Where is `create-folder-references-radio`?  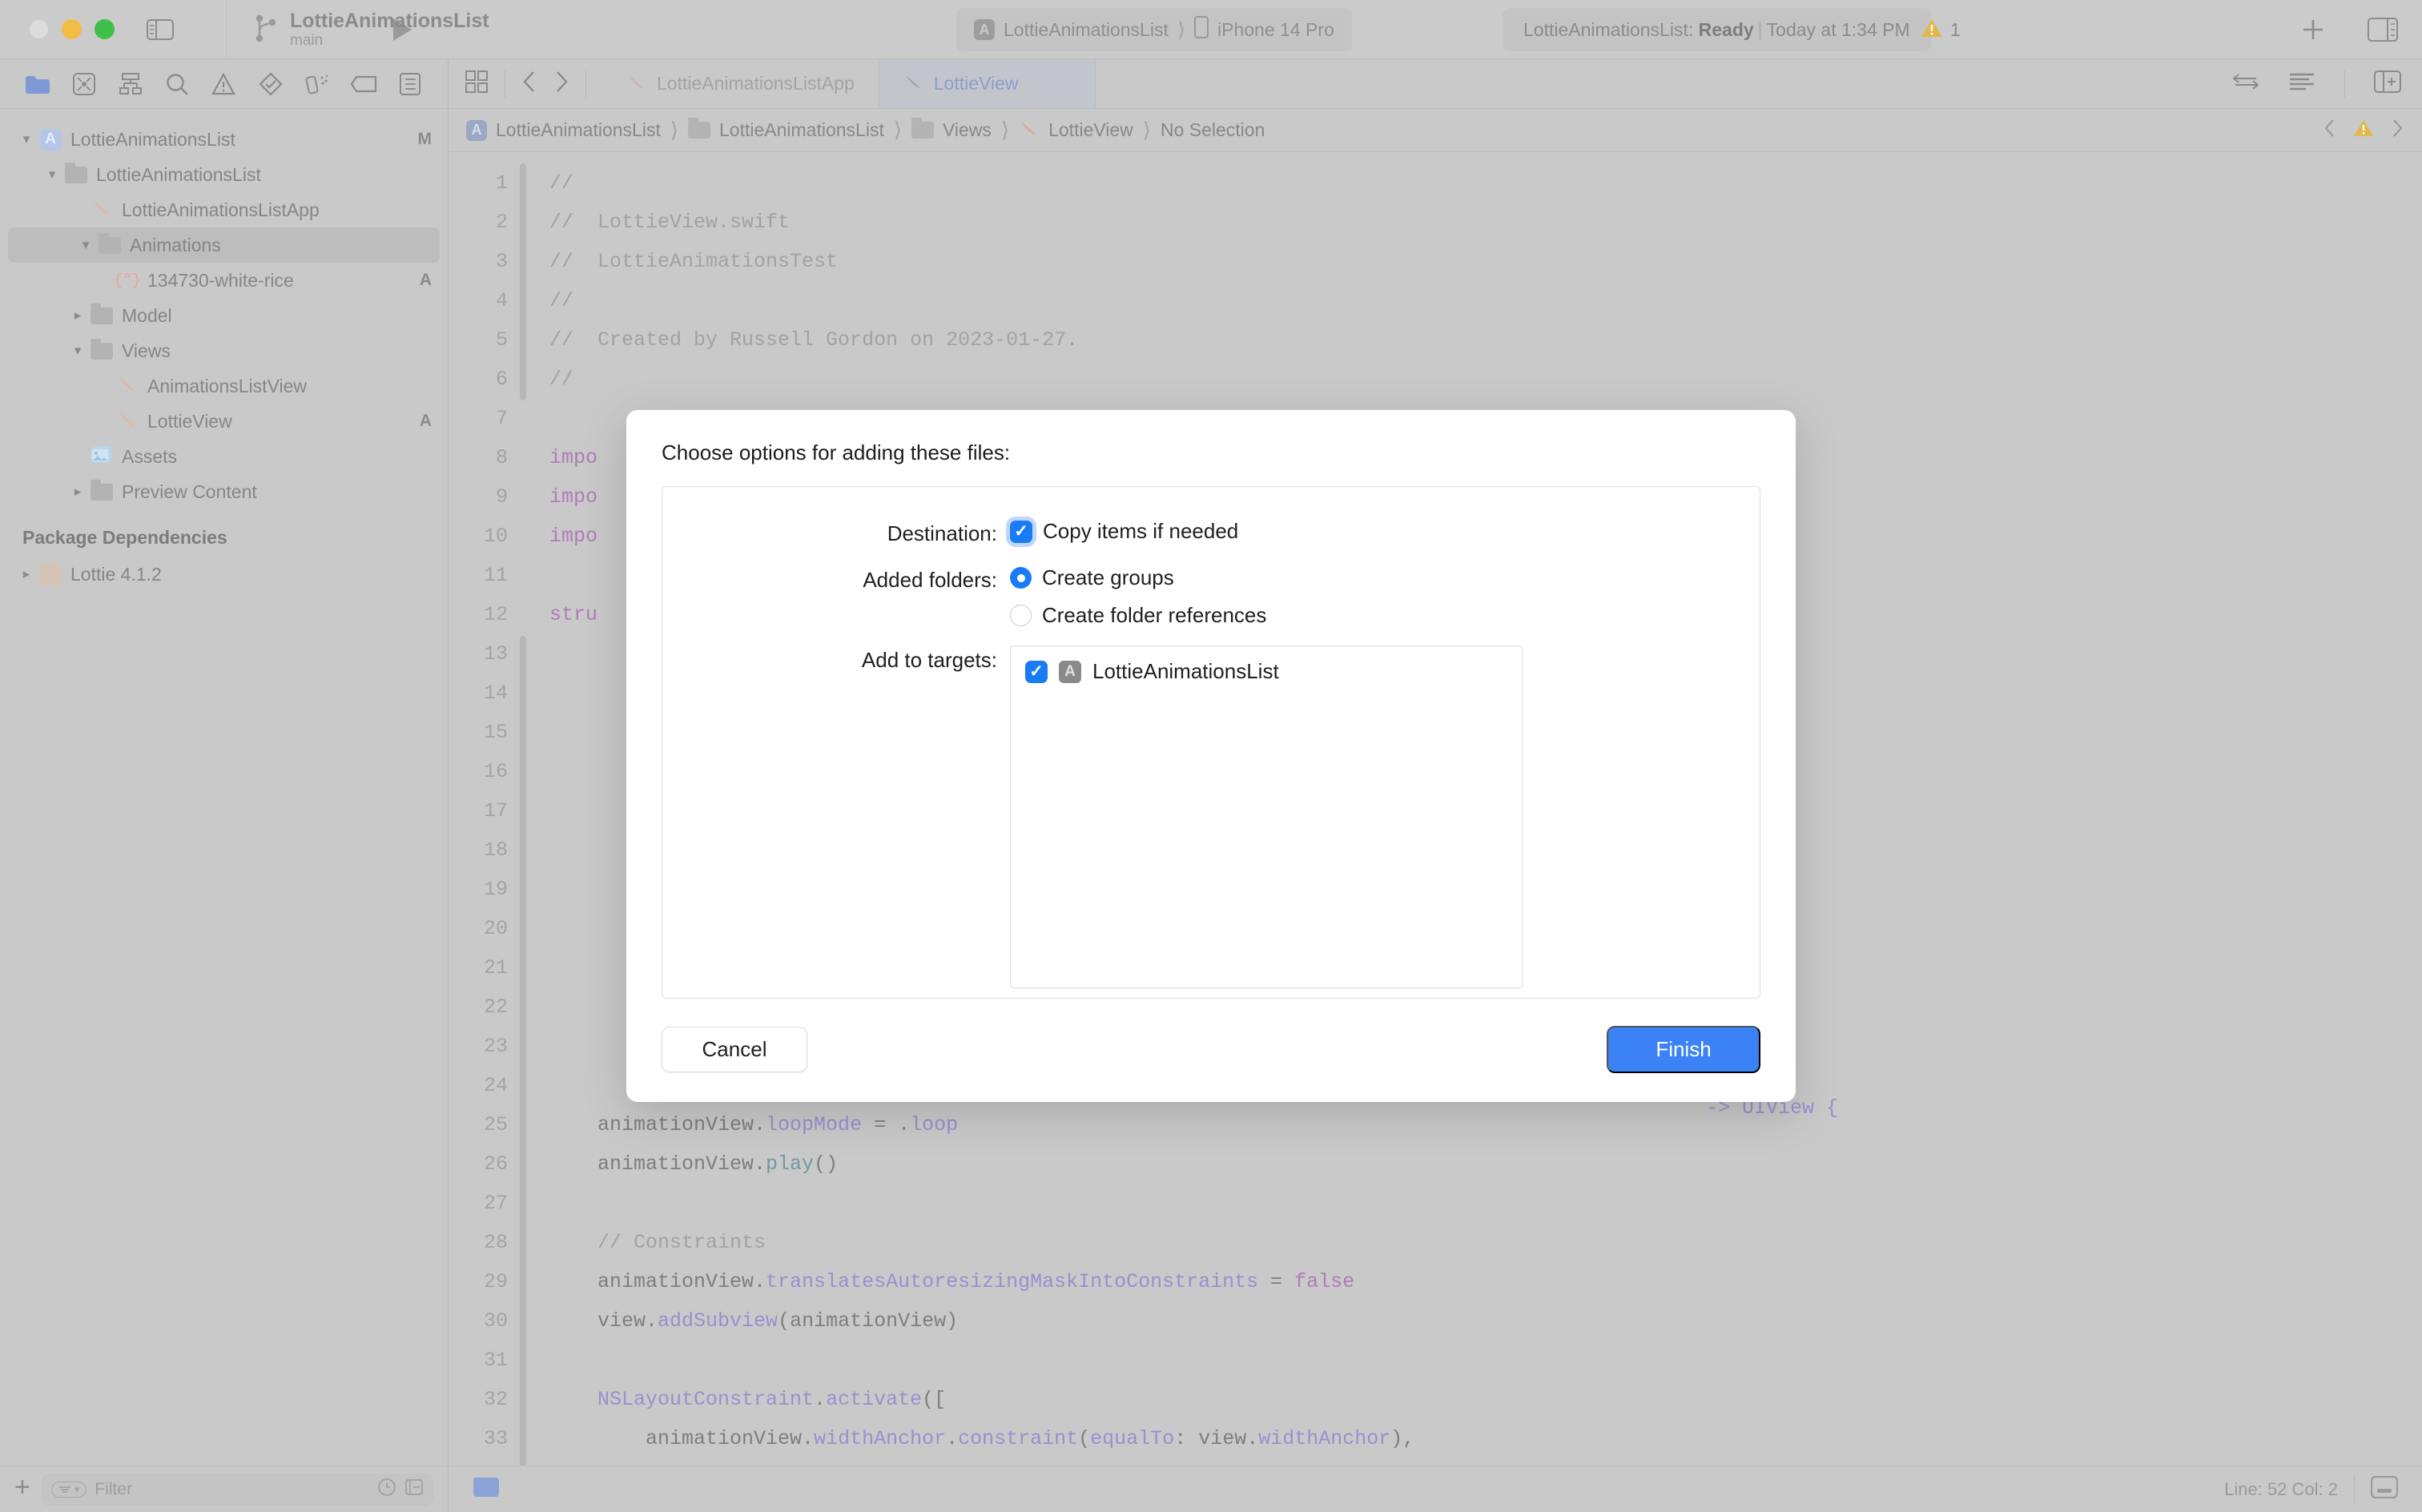 create-folder-references-radio is located at coordinates (1021, 615).